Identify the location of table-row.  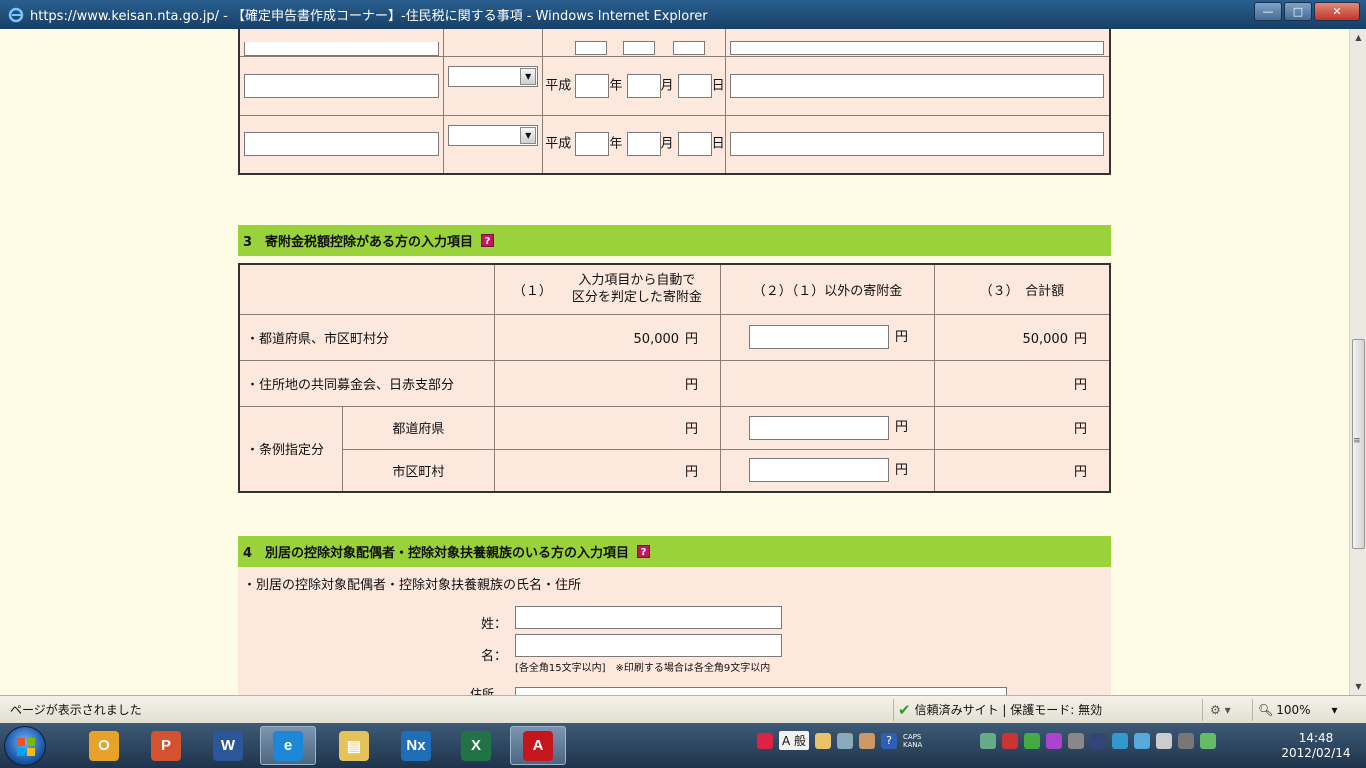
(674, 43).